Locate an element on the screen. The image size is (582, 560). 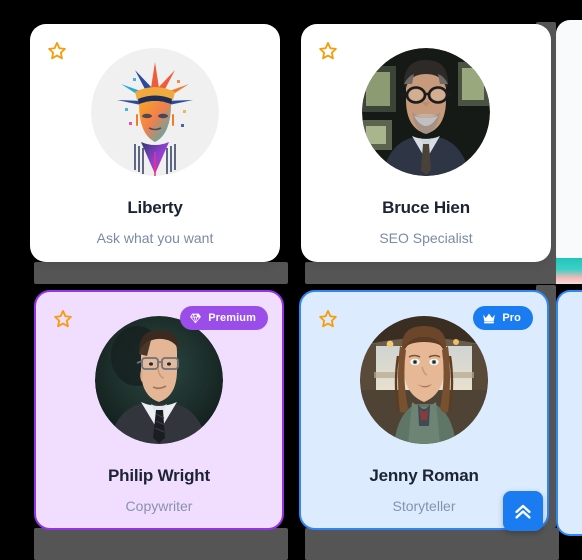
next-card-peek is located at coordinates (569, 145).